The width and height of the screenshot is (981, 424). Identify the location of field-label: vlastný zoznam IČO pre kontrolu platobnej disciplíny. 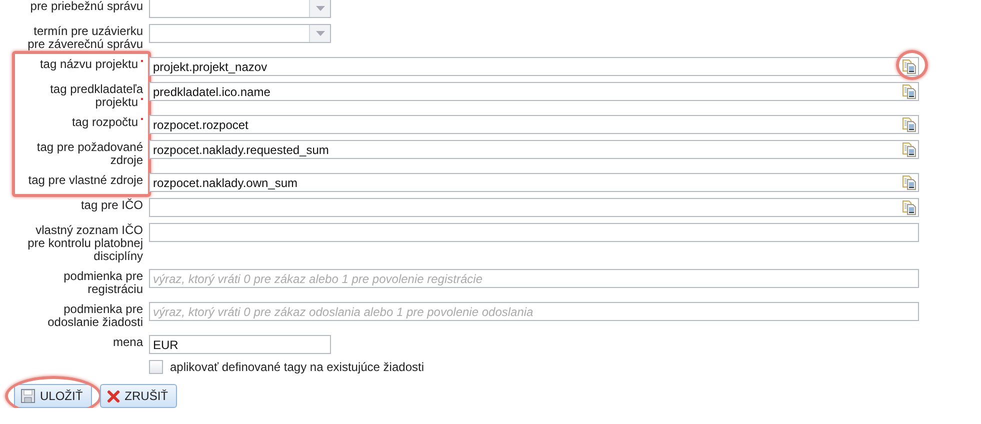
(84, 243).